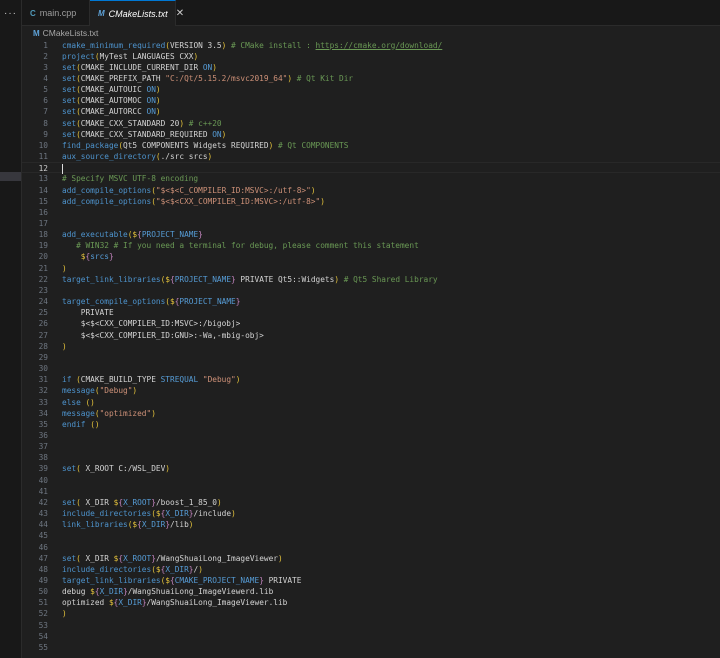  What do you see at coordinates (371, 379) in the screenshot?
I see `code-line: 31 if (CMAKE_BUILD_TYPE STREQUAL "Debug")` at bounding box center [371, 379].